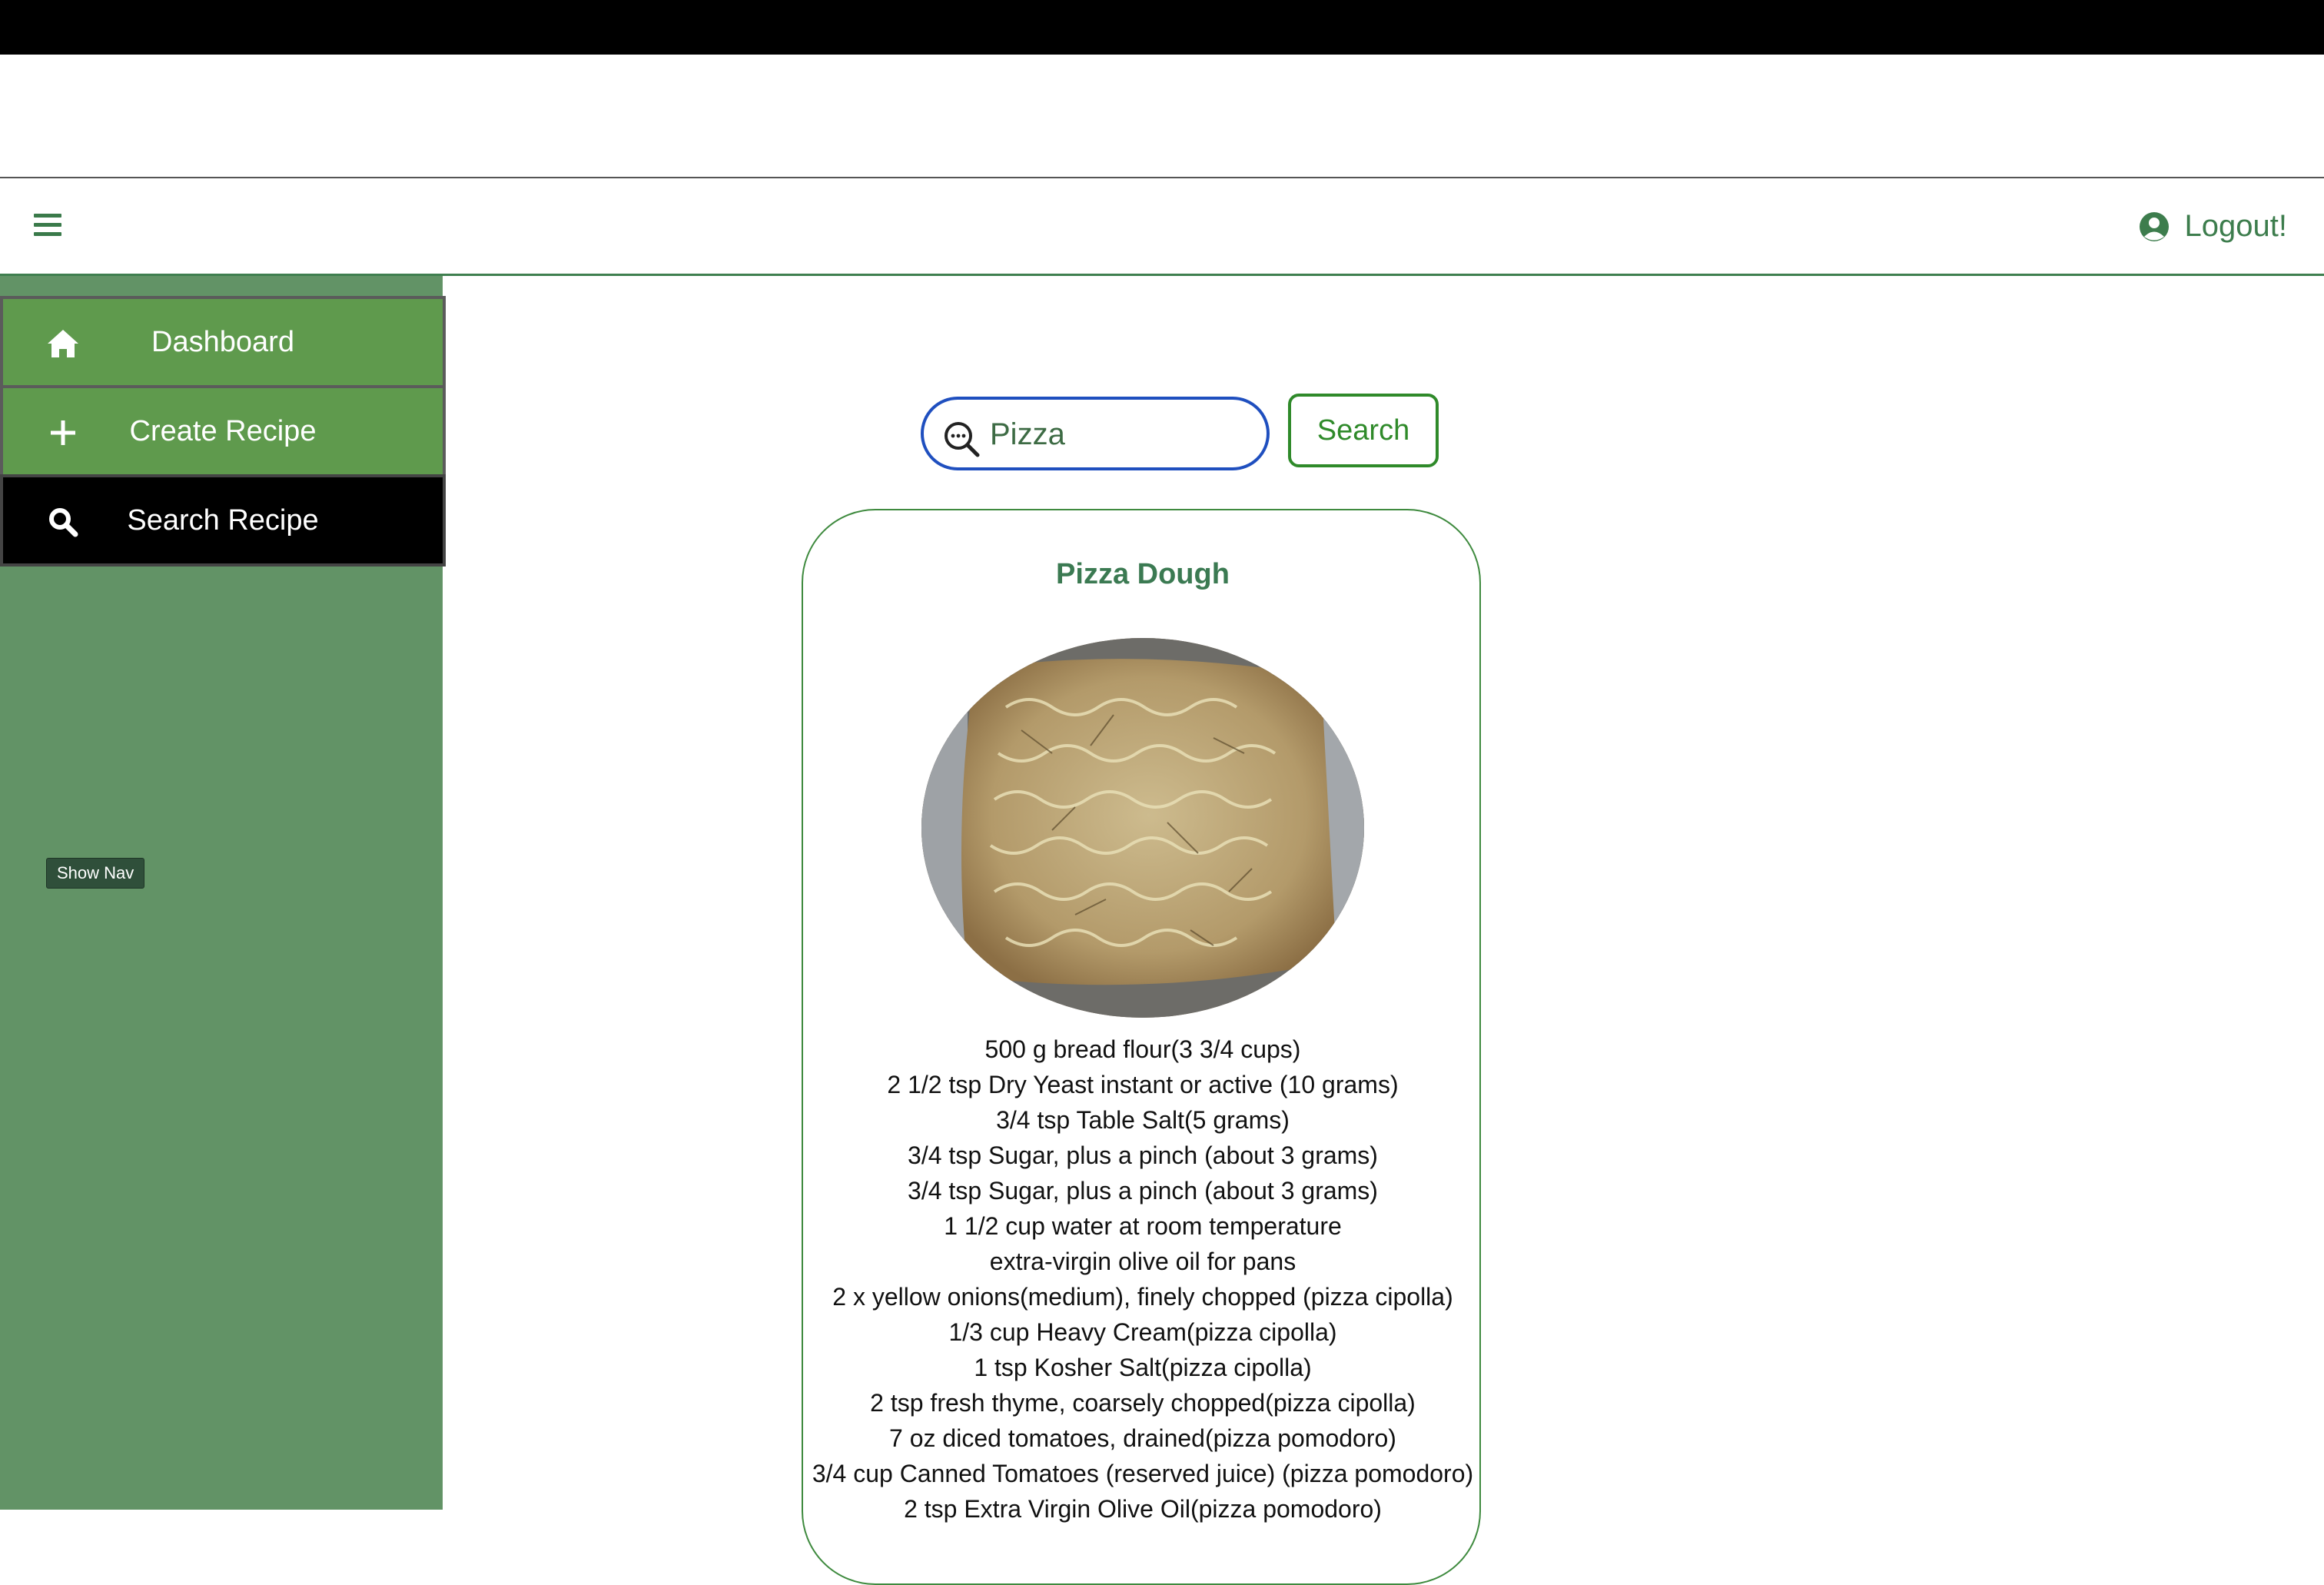 The width and height of the screenshot is (2324, 1585). Describe the element at coordinates (1162, 227) in the screenshot. I see `navbar: Logout!` at that location.